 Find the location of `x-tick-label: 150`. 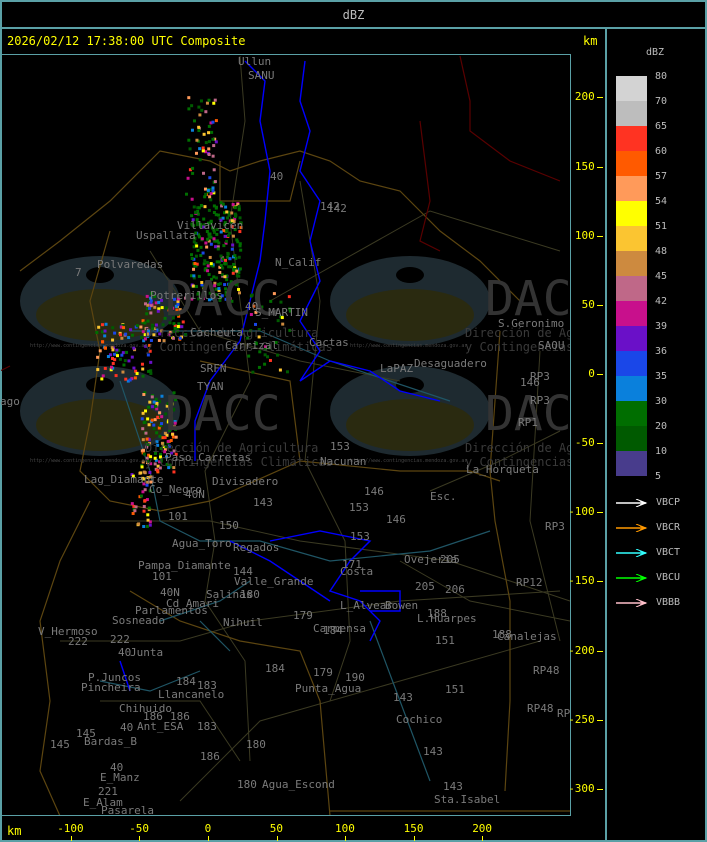

x-tick-label: 150 is located at coordinates (413, 828).